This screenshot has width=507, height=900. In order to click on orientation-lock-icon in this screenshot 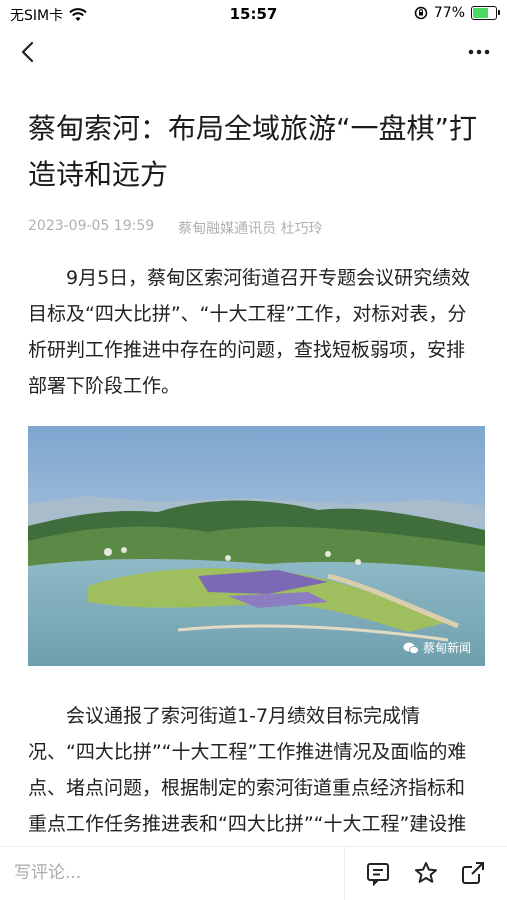, I will do `click(421, 13)`.